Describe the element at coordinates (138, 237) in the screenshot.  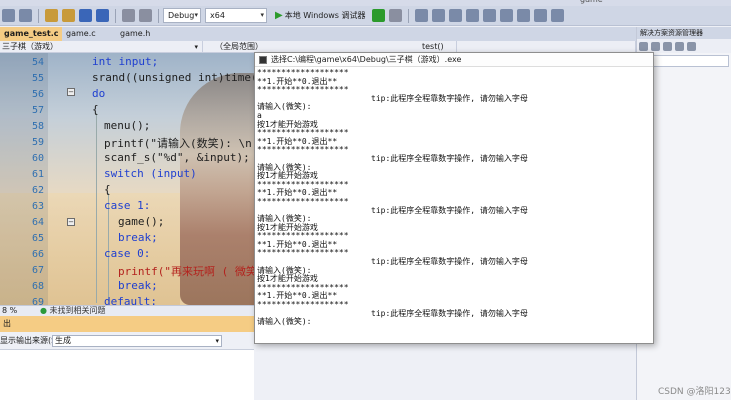
I see `code-line: break;` at that location.